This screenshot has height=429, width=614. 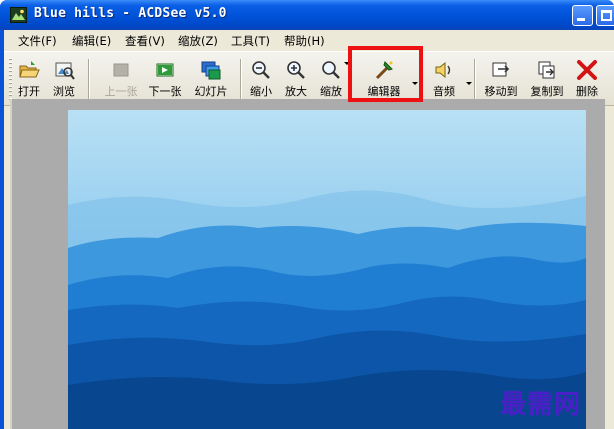 I want to click on move-to-button: 移动到, so click(x=501, y=79).